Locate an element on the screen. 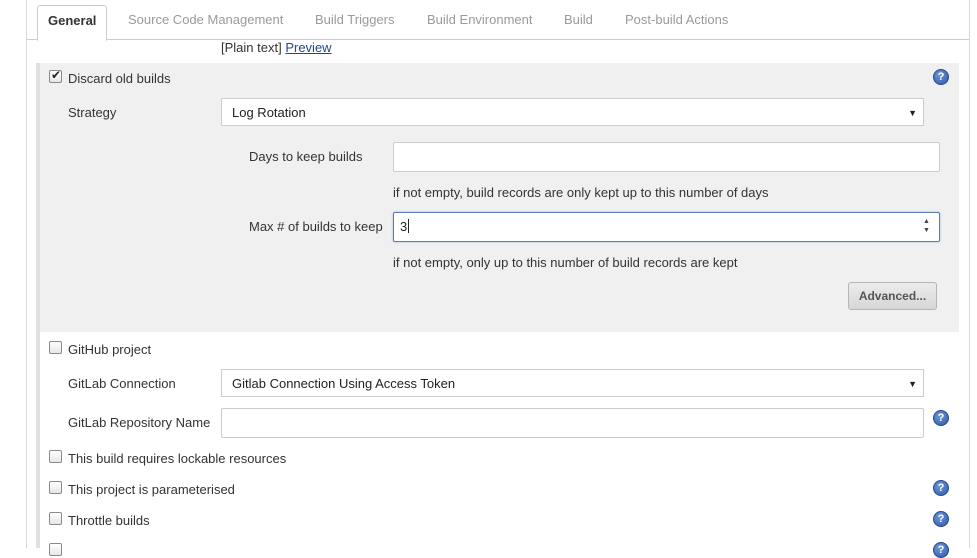  spinner-up-icon: ▲ is located at coordinates (926, 222).